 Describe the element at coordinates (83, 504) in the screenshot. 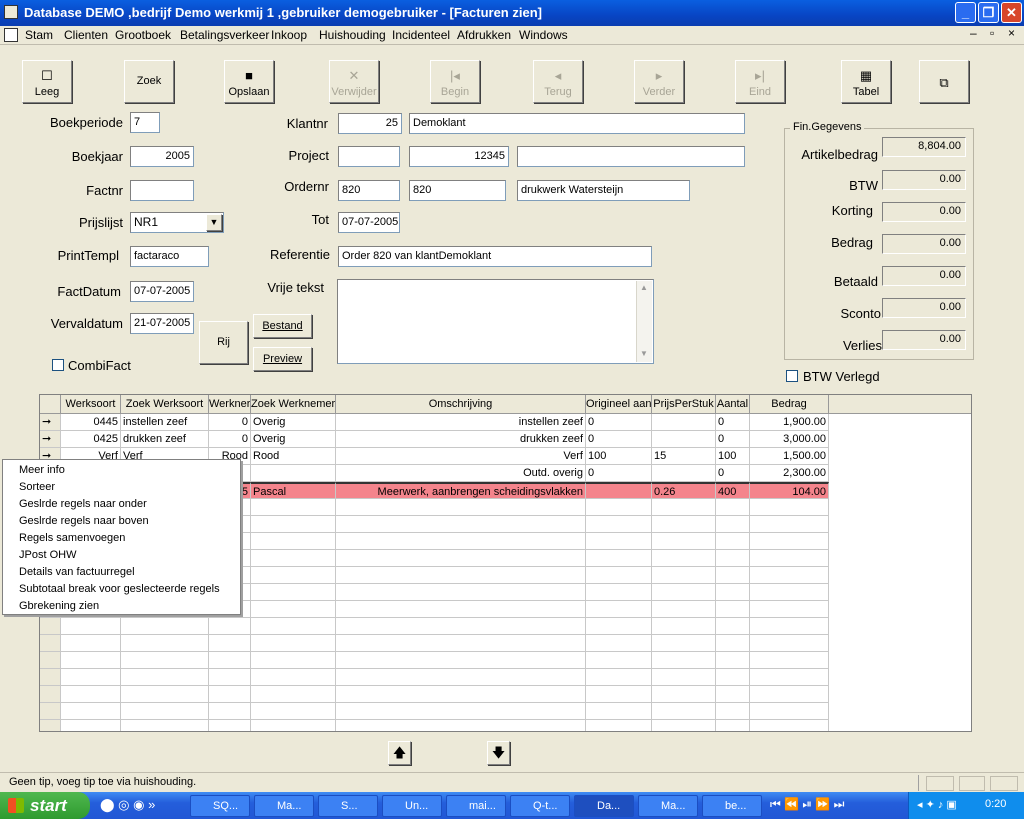

I see `ctx-regels-naar-onder: Geslrde regels naar onder` at that location.